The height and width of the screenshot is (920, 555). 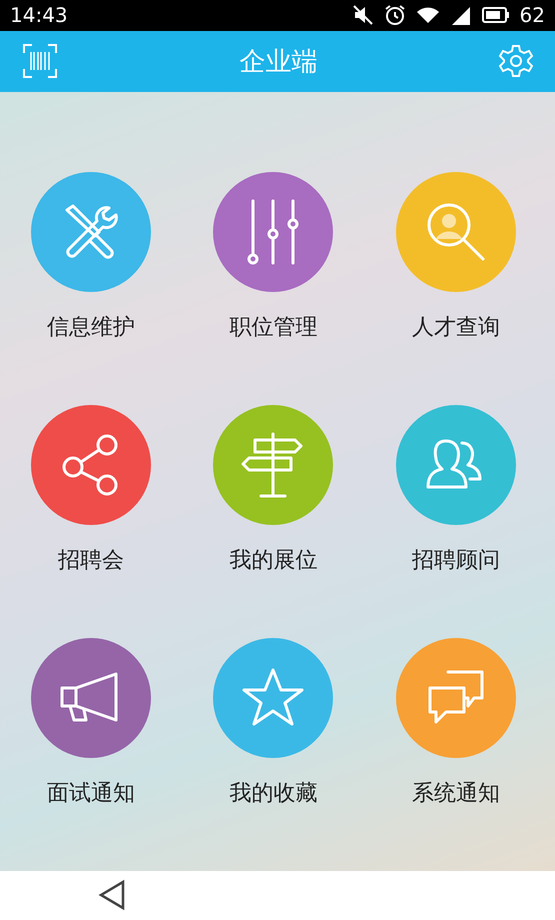 What do you see at coordinates (456, 794) in the screenshot?
I see `menu-label: 系统通知` at bounding box center [456, 794].